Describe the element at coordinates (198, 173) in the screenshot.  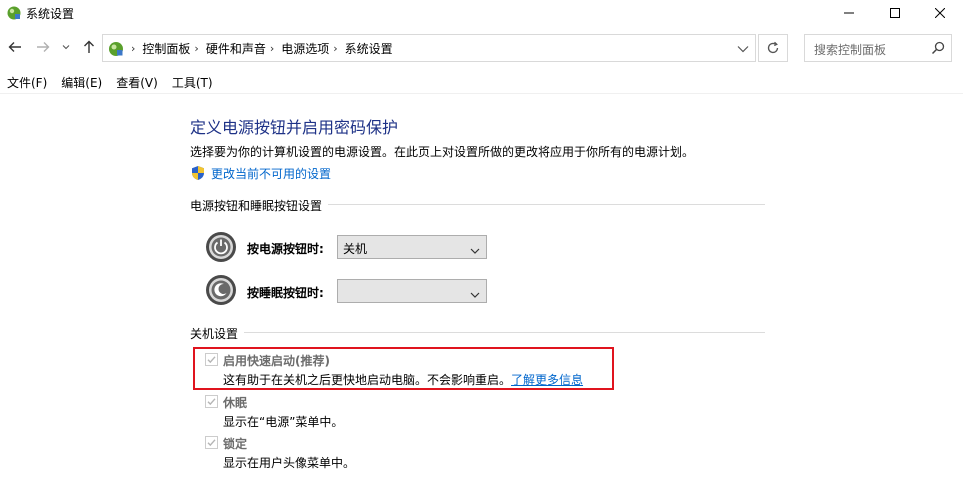
I see `uac-shield-icon` at that location.